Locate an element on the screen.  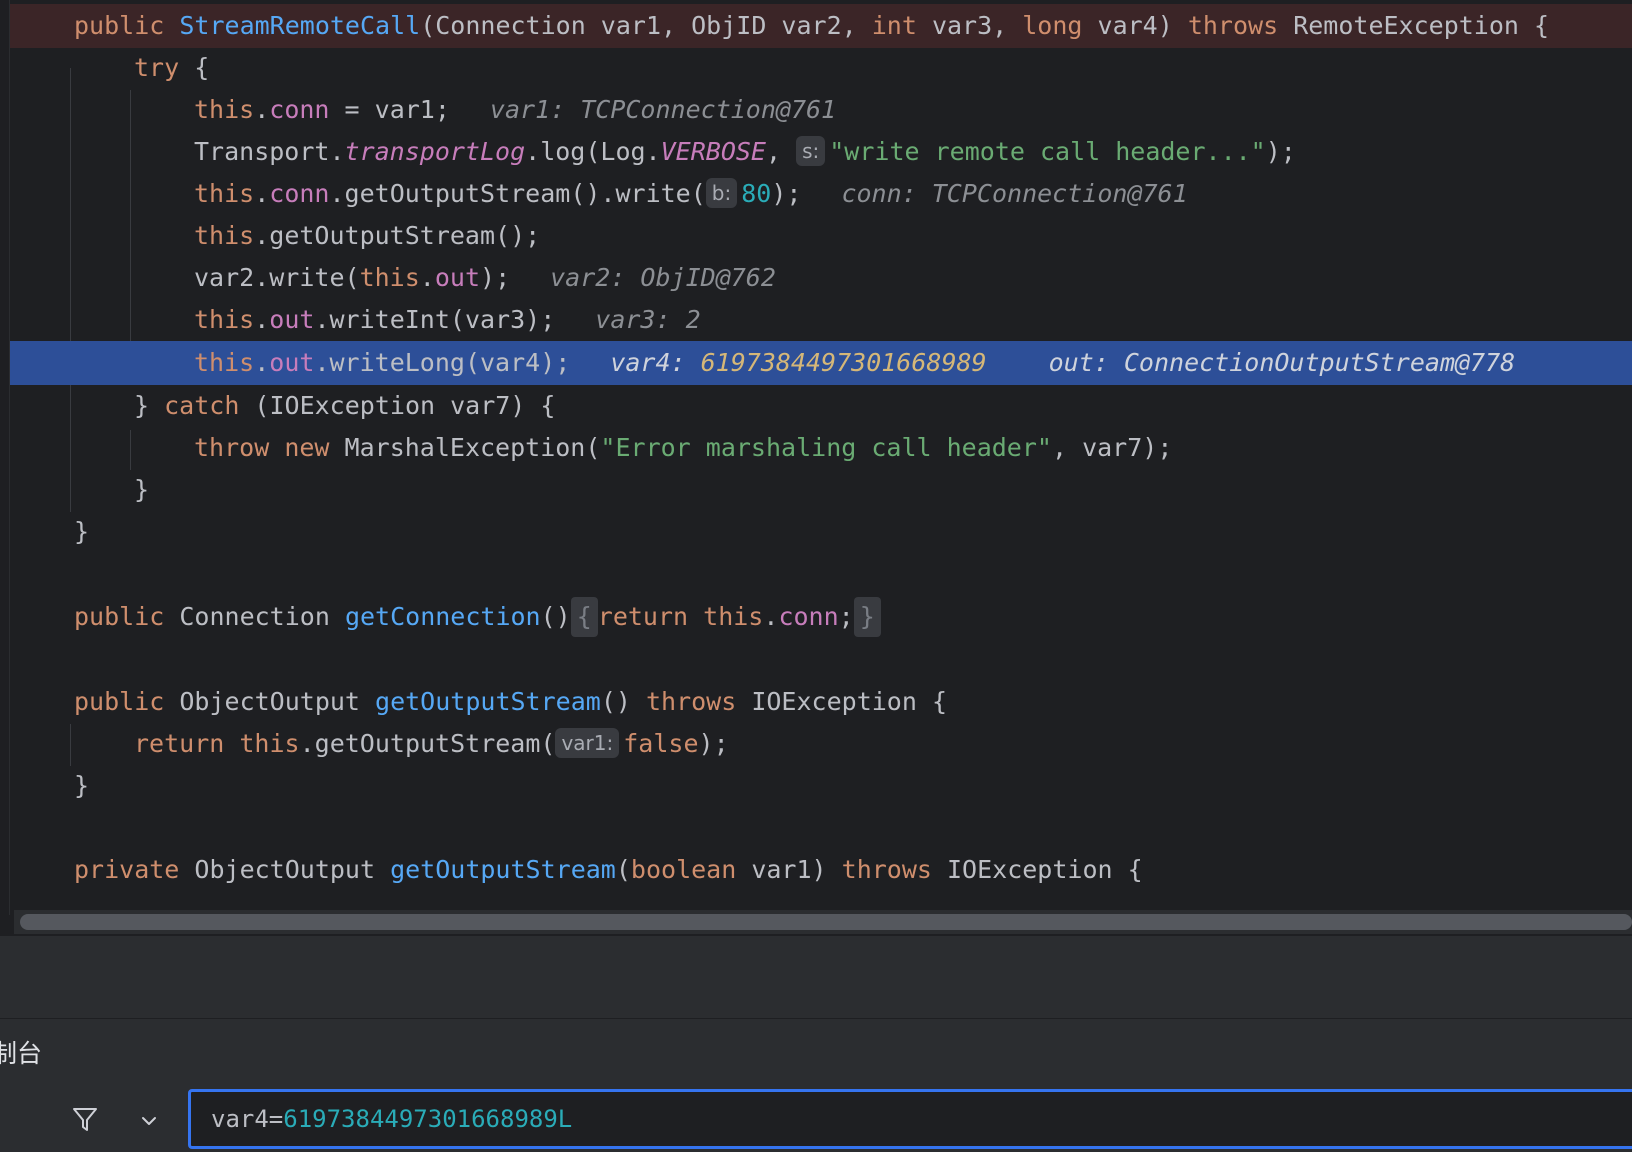
code-token: , var7); is located at coordinates (1112, 447).